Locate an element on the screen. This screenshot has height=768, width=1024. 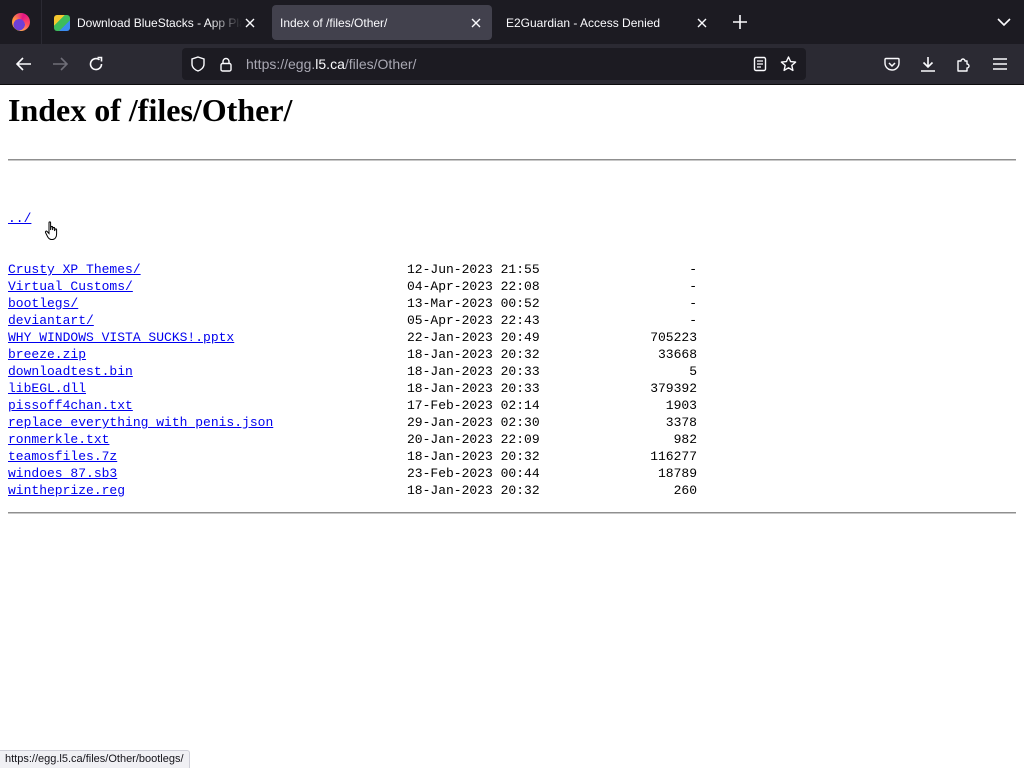
url-scheme: https://egg. is located at coordinates (281, 64).